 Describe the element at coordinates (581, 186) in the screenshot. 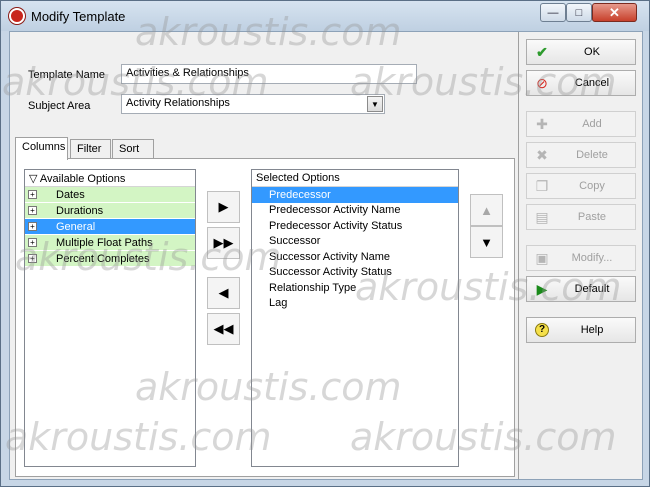

I see `copy-button: ❐ Copy` at that location.